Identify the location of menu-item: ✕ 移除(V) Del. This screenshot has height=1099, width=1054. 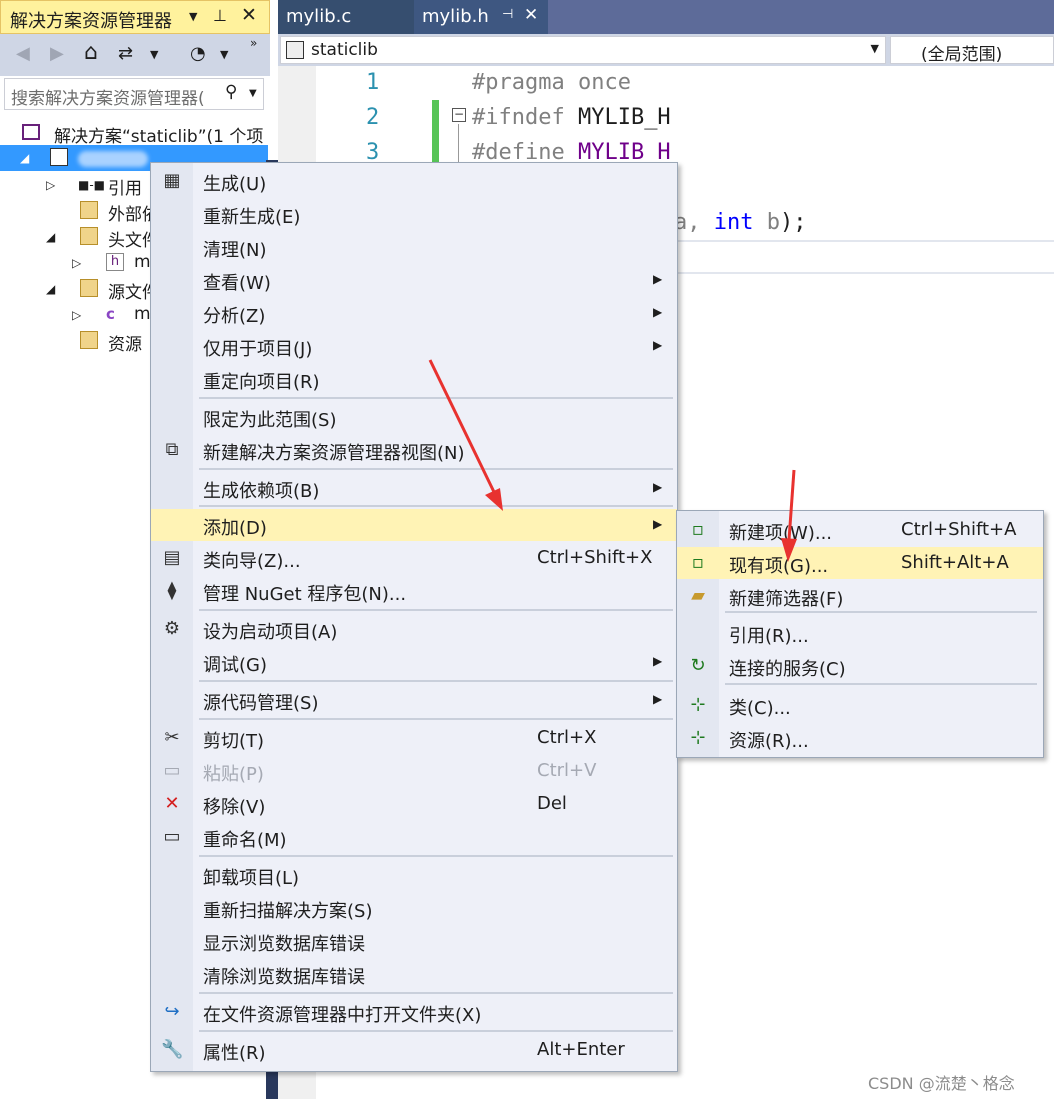
(414, 804).